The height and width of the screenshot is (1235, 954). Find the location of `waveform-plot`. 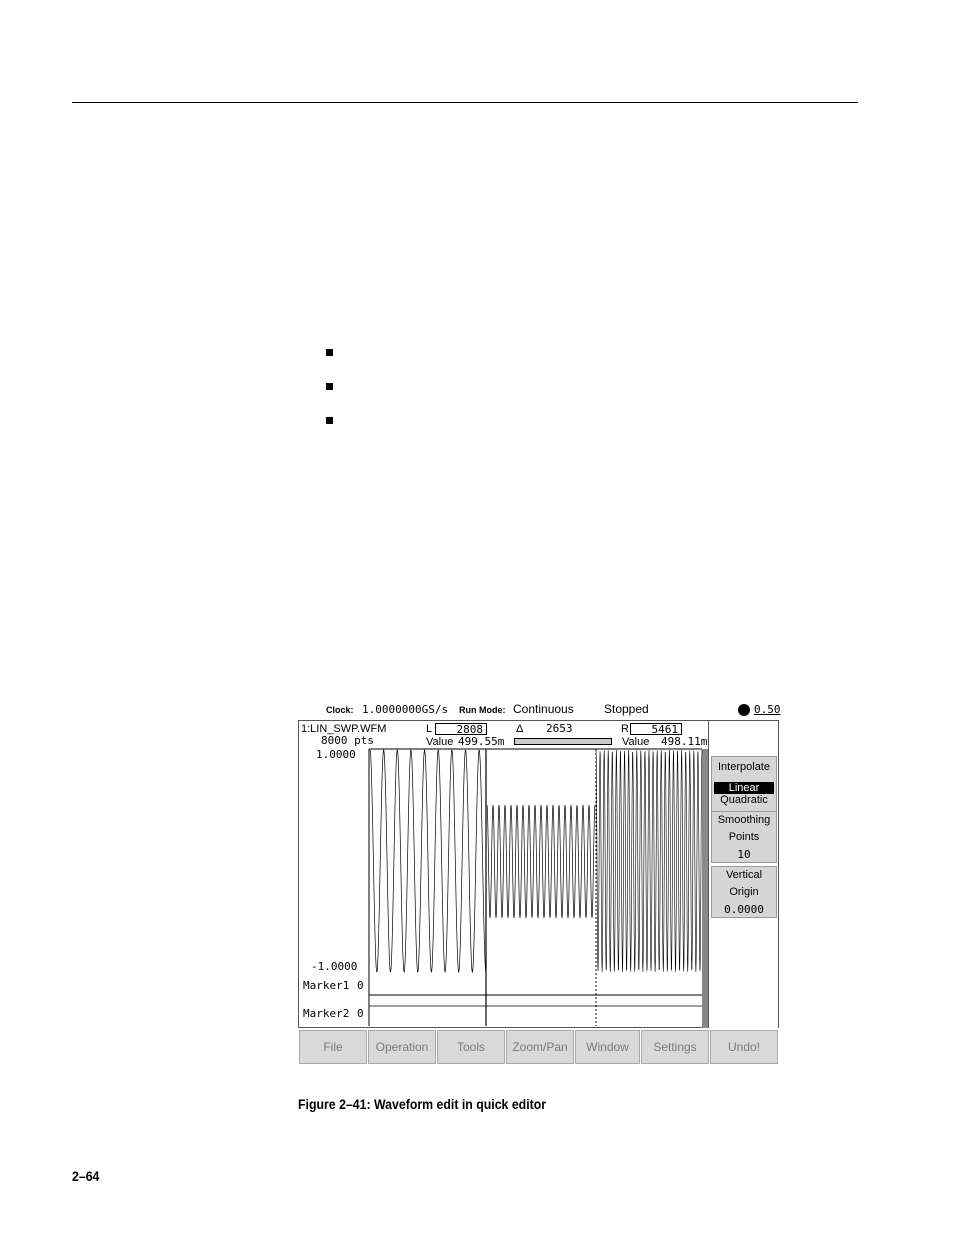

waveform-plot is located at coordinates (538, 865).